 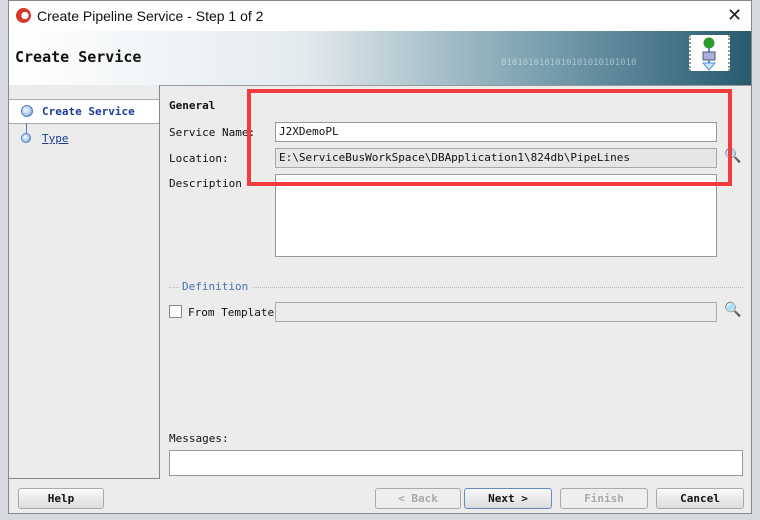 What do you see at coordinates (496, 312) in the screenshot?
I see `template-input` at bounding box center [496, 312].